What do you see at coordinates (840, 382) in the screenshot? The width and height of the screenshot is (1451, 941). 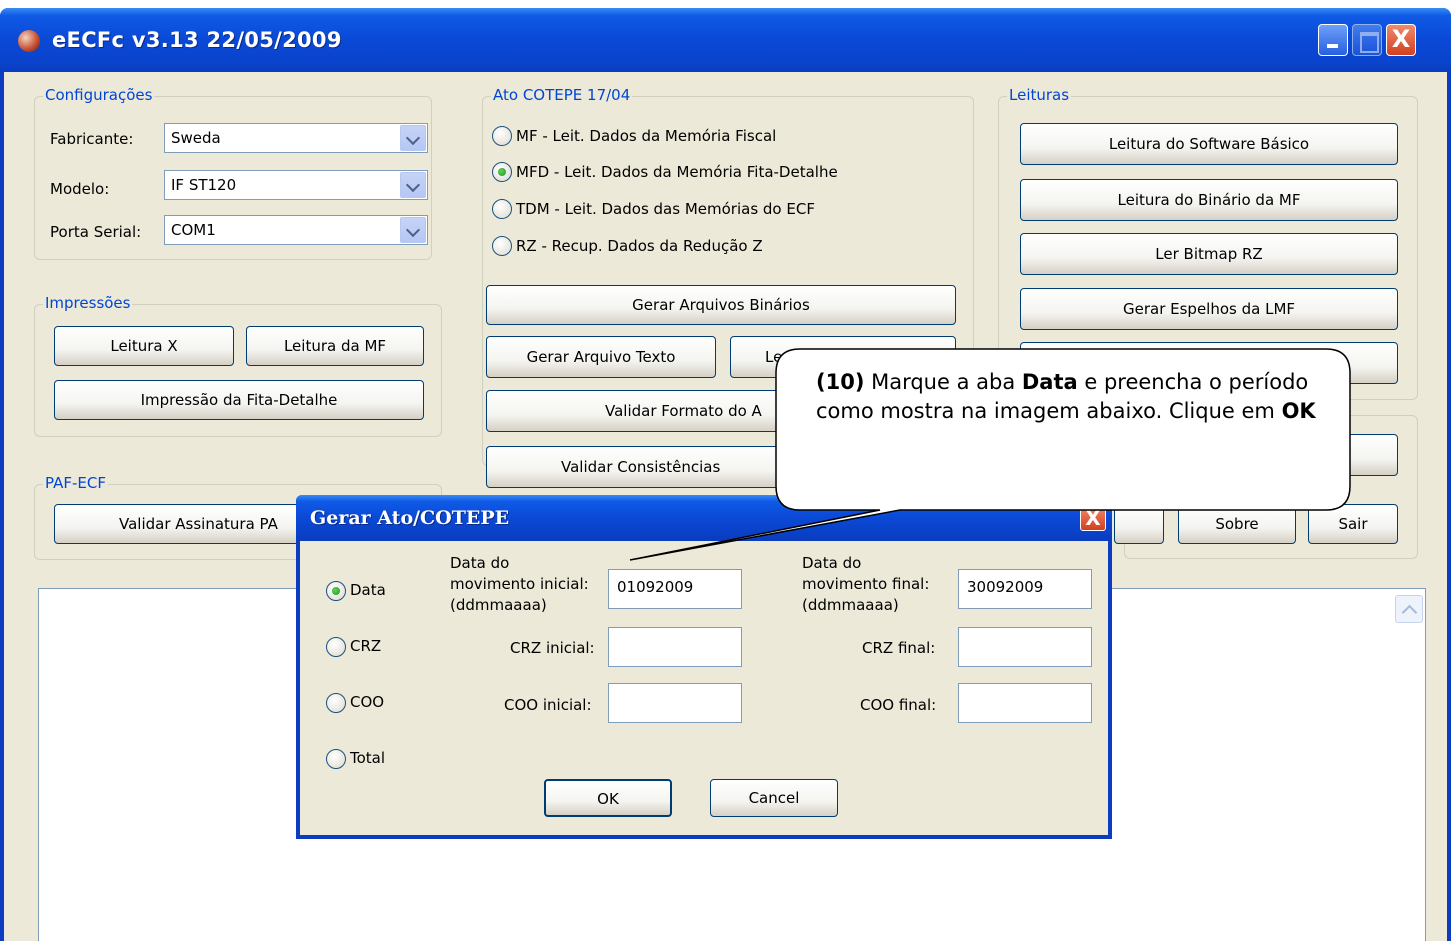 I see `callout-step: (10)` at bounding box center [840, 382].